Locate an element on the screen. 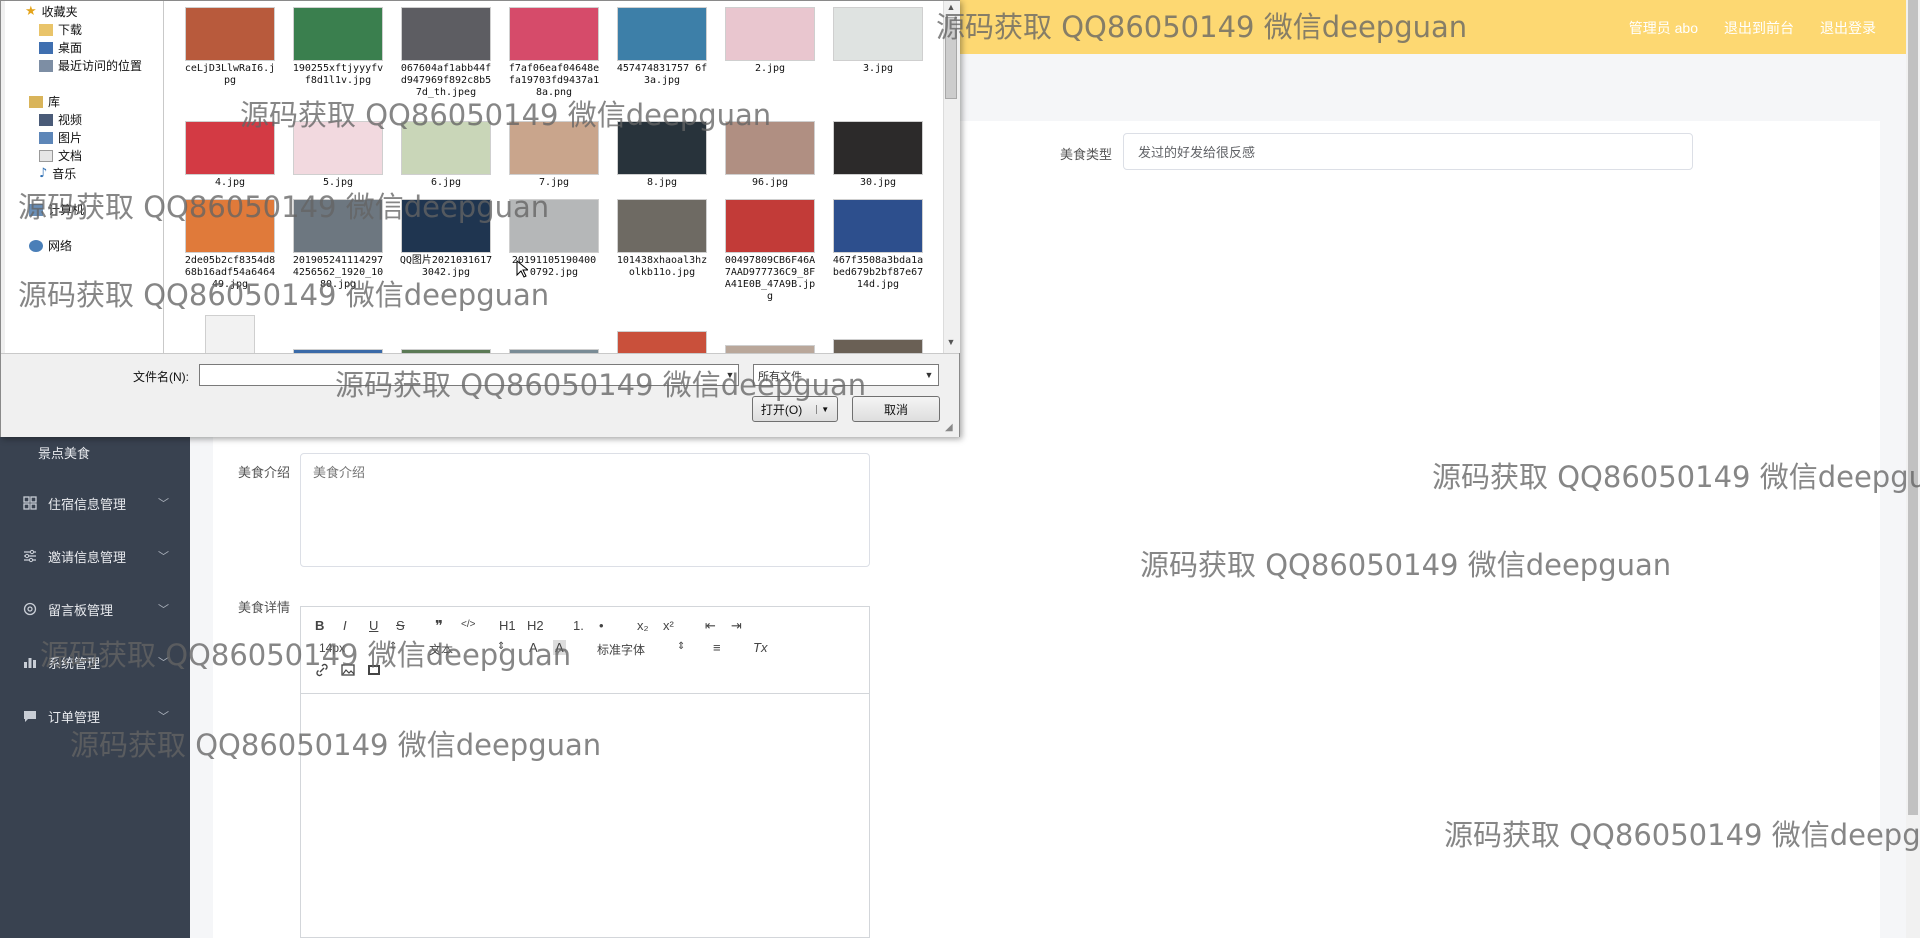 The height and width of the screenshot is (938, 1920). tree-item-computer: 计算机 is located at coordinates (56, 209).